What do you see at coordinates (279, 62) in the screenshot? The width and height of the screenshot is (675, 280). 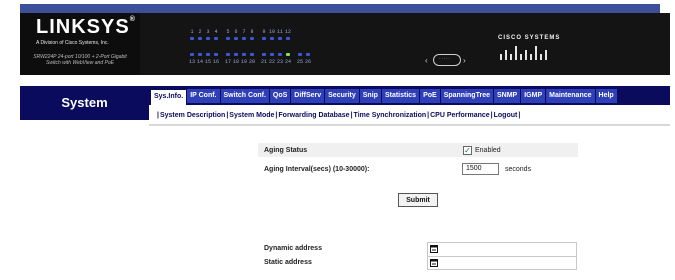 I see `port-number: 23` at bounding box center [279, 62].